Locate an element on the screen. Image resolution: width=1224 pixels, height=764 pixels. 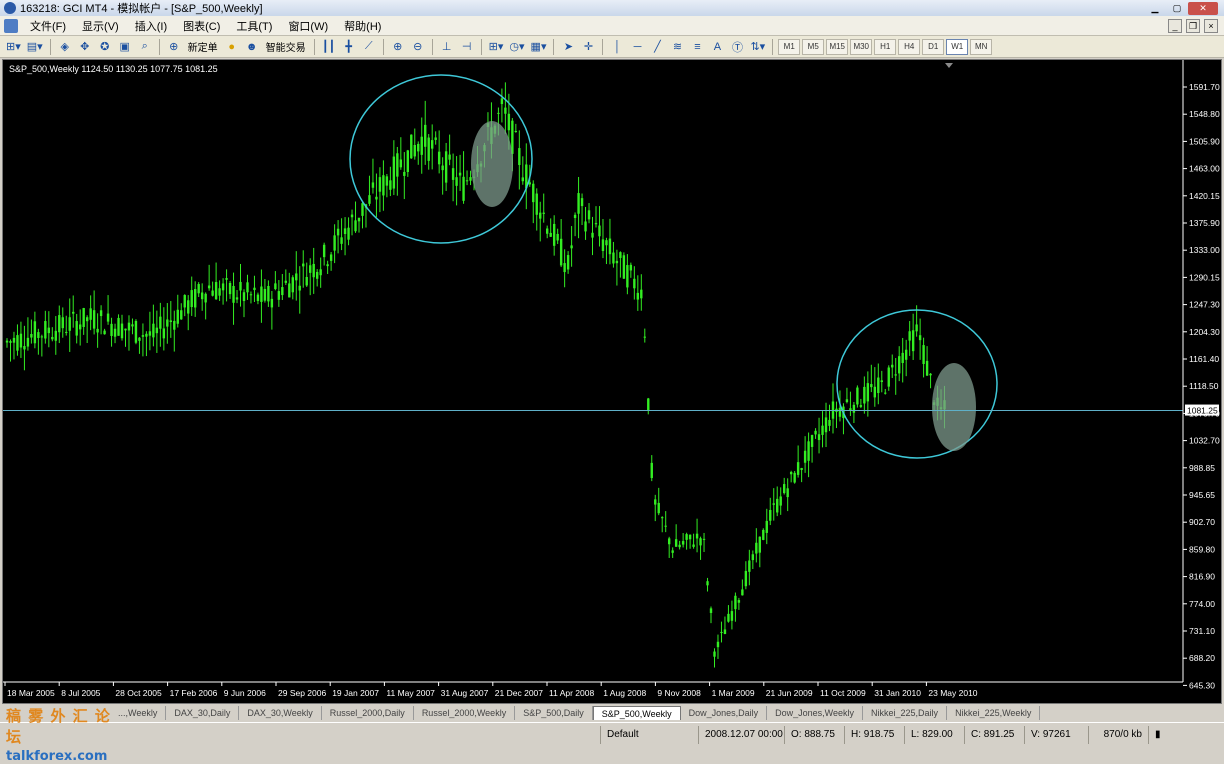
profiles-icon: ▤▾ is located at coordinates (35, 47).